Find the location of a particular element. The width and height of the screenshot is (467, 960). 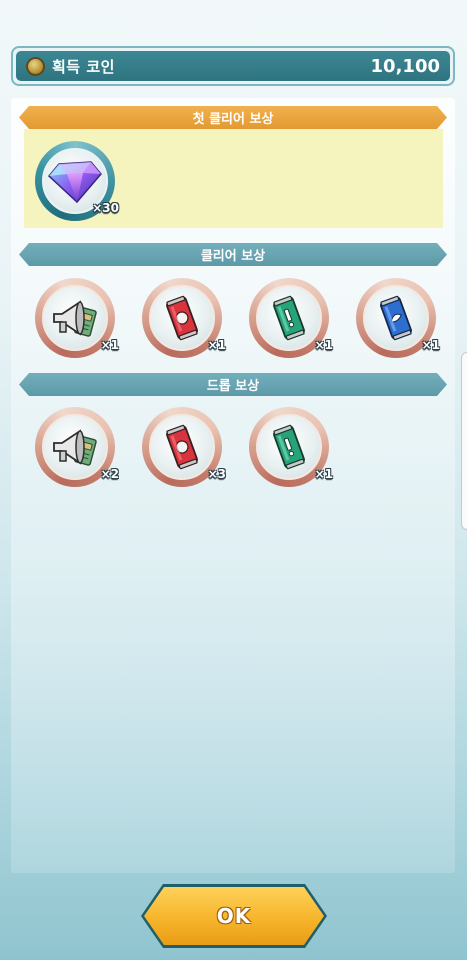

reward-item-megaphone-ticket: ×2 is located at coordinates (77, 447).